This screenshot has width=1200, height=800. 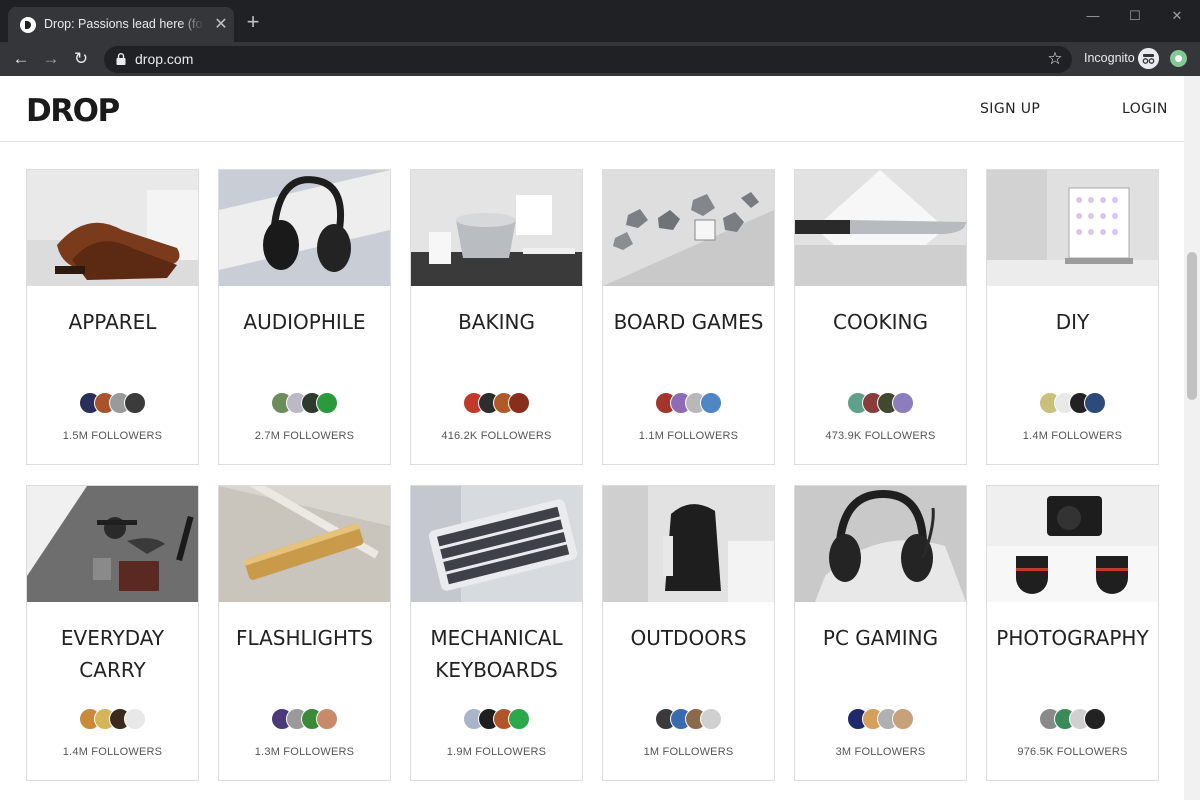 I want to click on community-title: DIY, so click(x=1072, y=322).